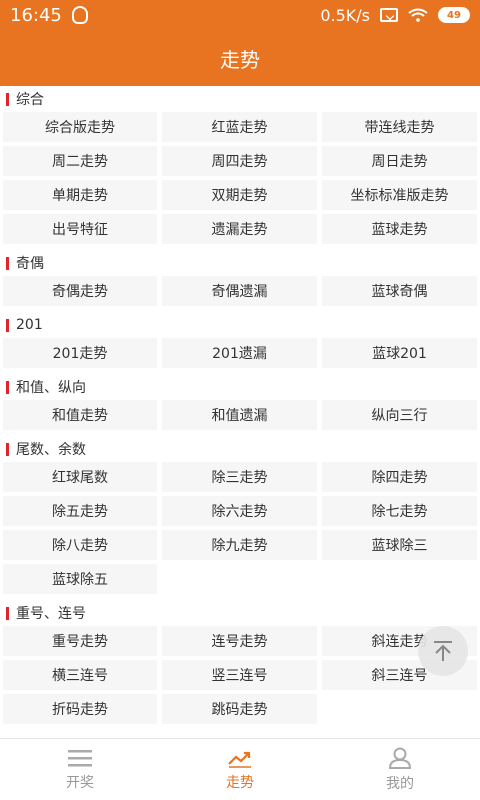 The width and height of the screenshot is (480, 800). I want to click on section-title: 奇偶, so click(30, 264).